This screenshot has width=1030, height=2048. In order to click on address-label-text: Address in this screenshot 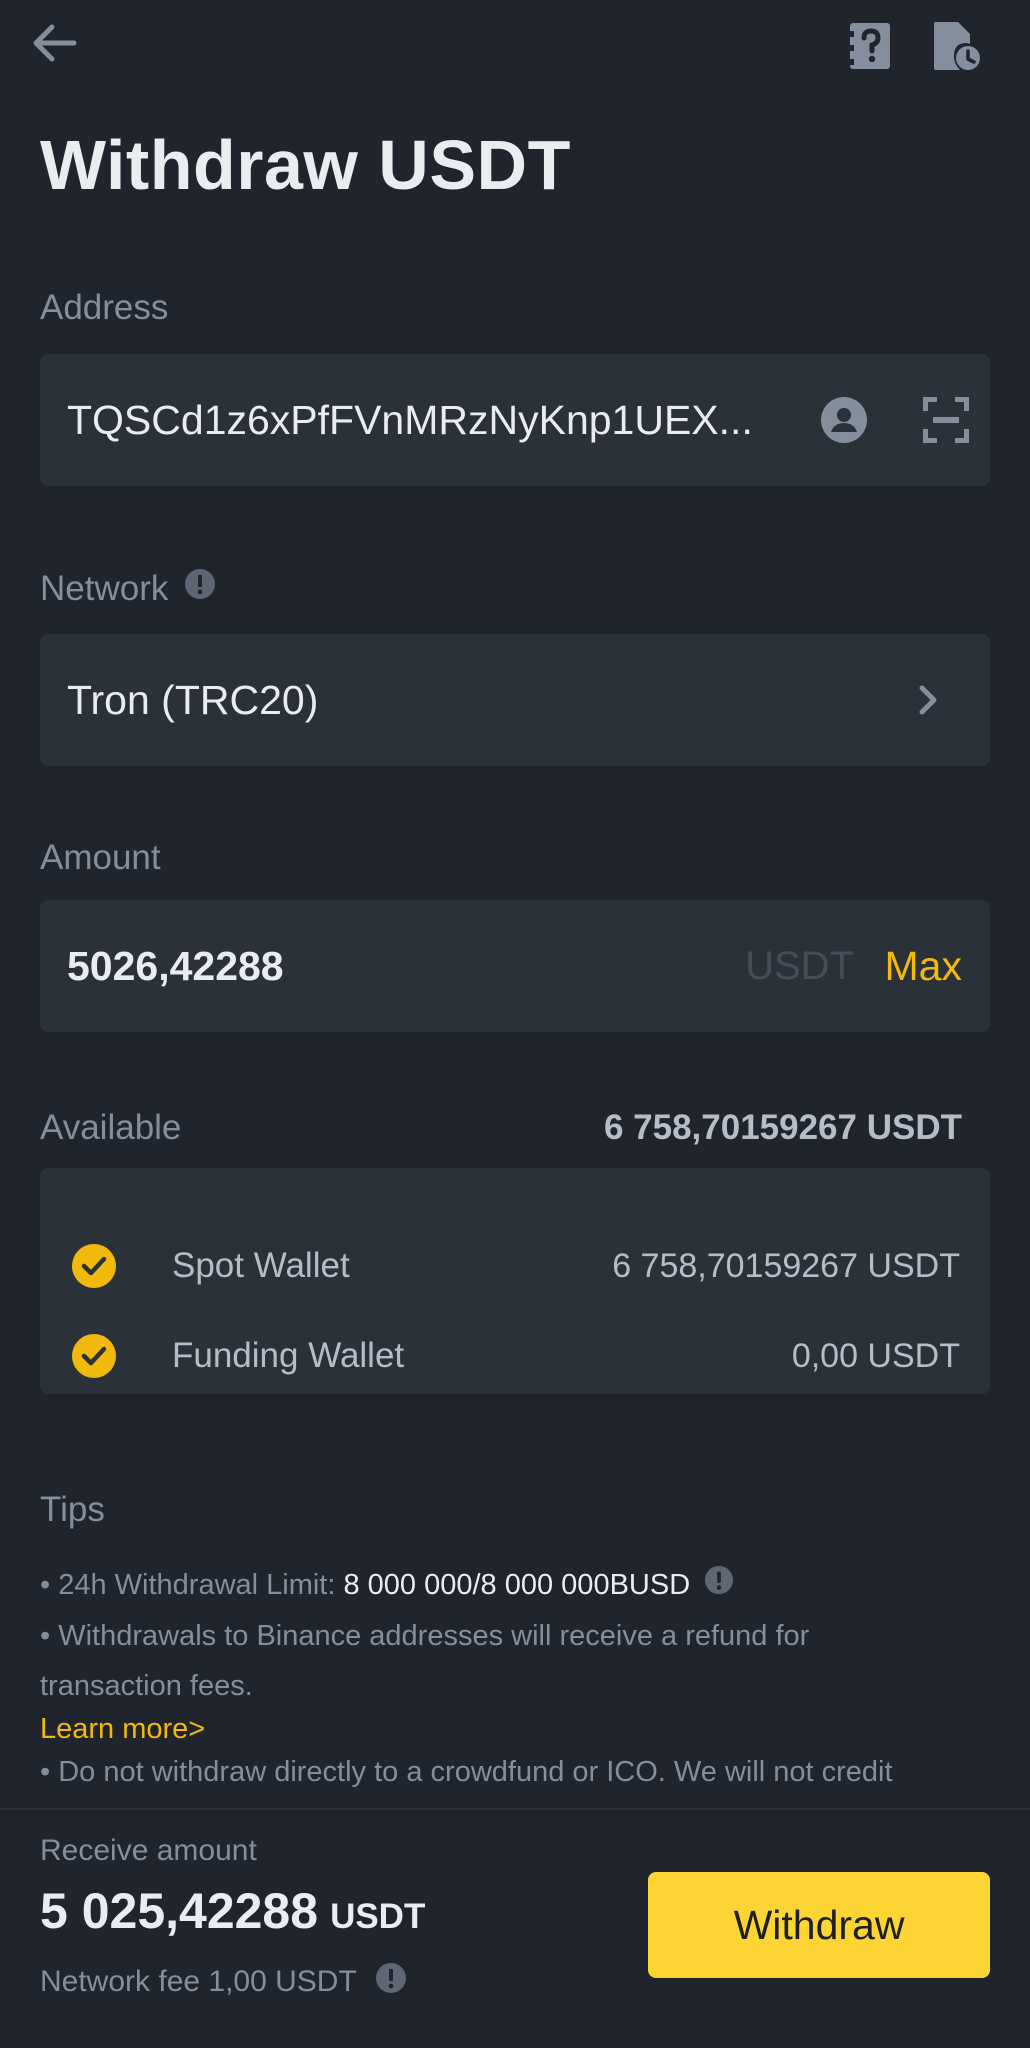, I will do `click(104, 307)`.